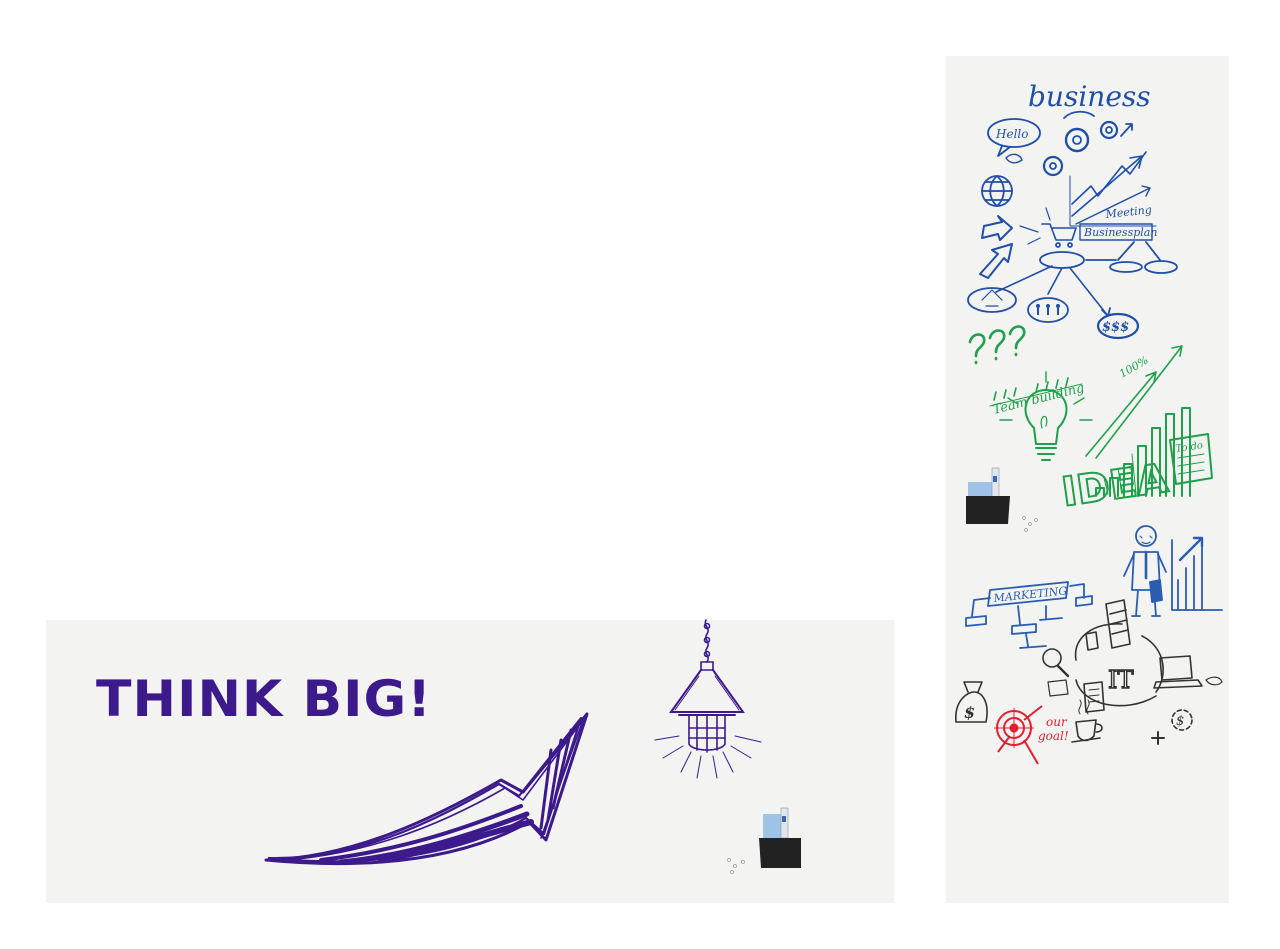  Describe the element at coordinates (1072, 210) in the screenshot. I see `business-doodle-section: business Hello Meeting Businessplan $$$` at that location.